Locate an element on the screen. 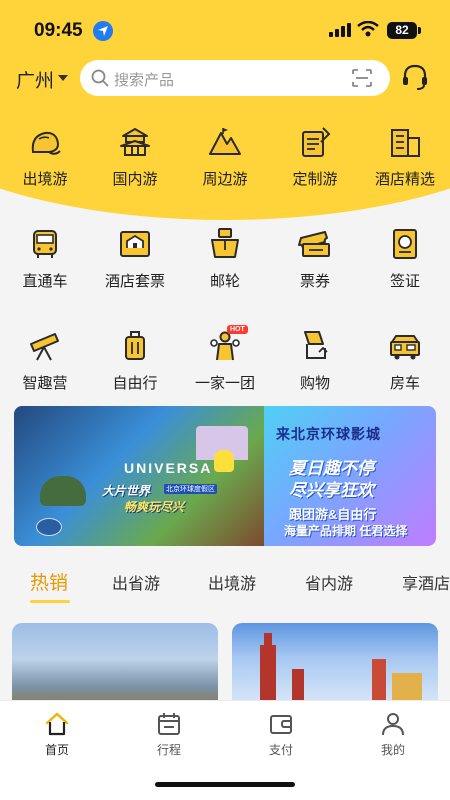 The width and height of the screenshot is (450, 800). banner-left-line1: 大片世界 is located at coordinates (126, 491).